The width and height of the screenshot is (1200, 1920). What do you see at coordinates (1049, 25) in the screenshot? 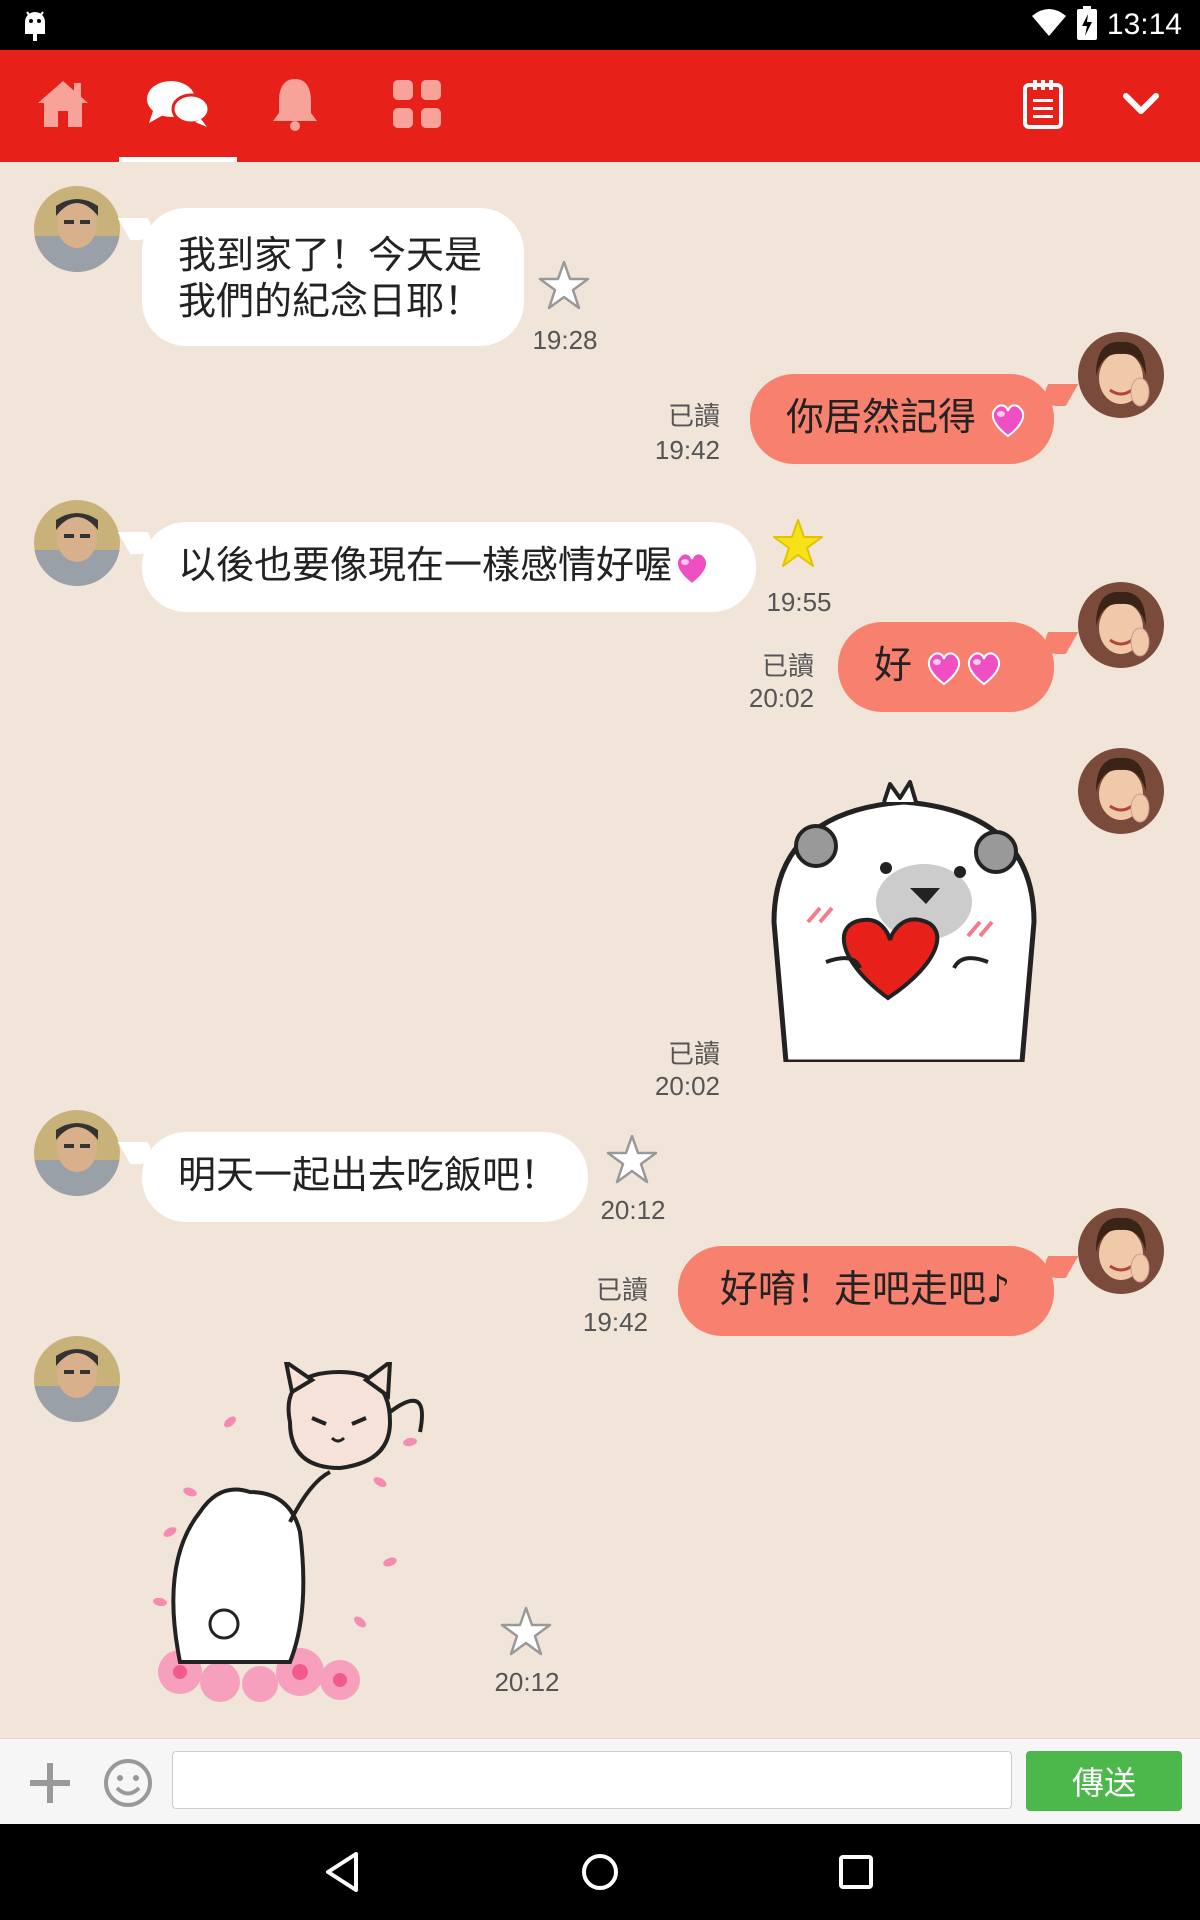
I see `wifi-icon` at bounding box center [1049, 25].